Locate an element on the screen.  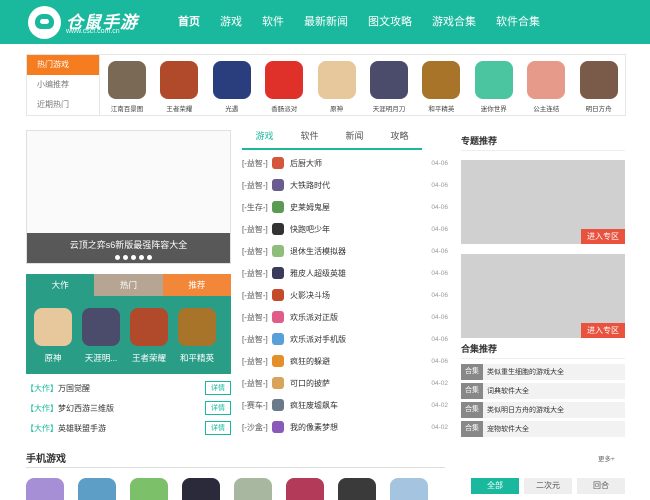
list-item: [-益智-] 退休生活模拟器 04-06 is located at coordinates (345, 251).